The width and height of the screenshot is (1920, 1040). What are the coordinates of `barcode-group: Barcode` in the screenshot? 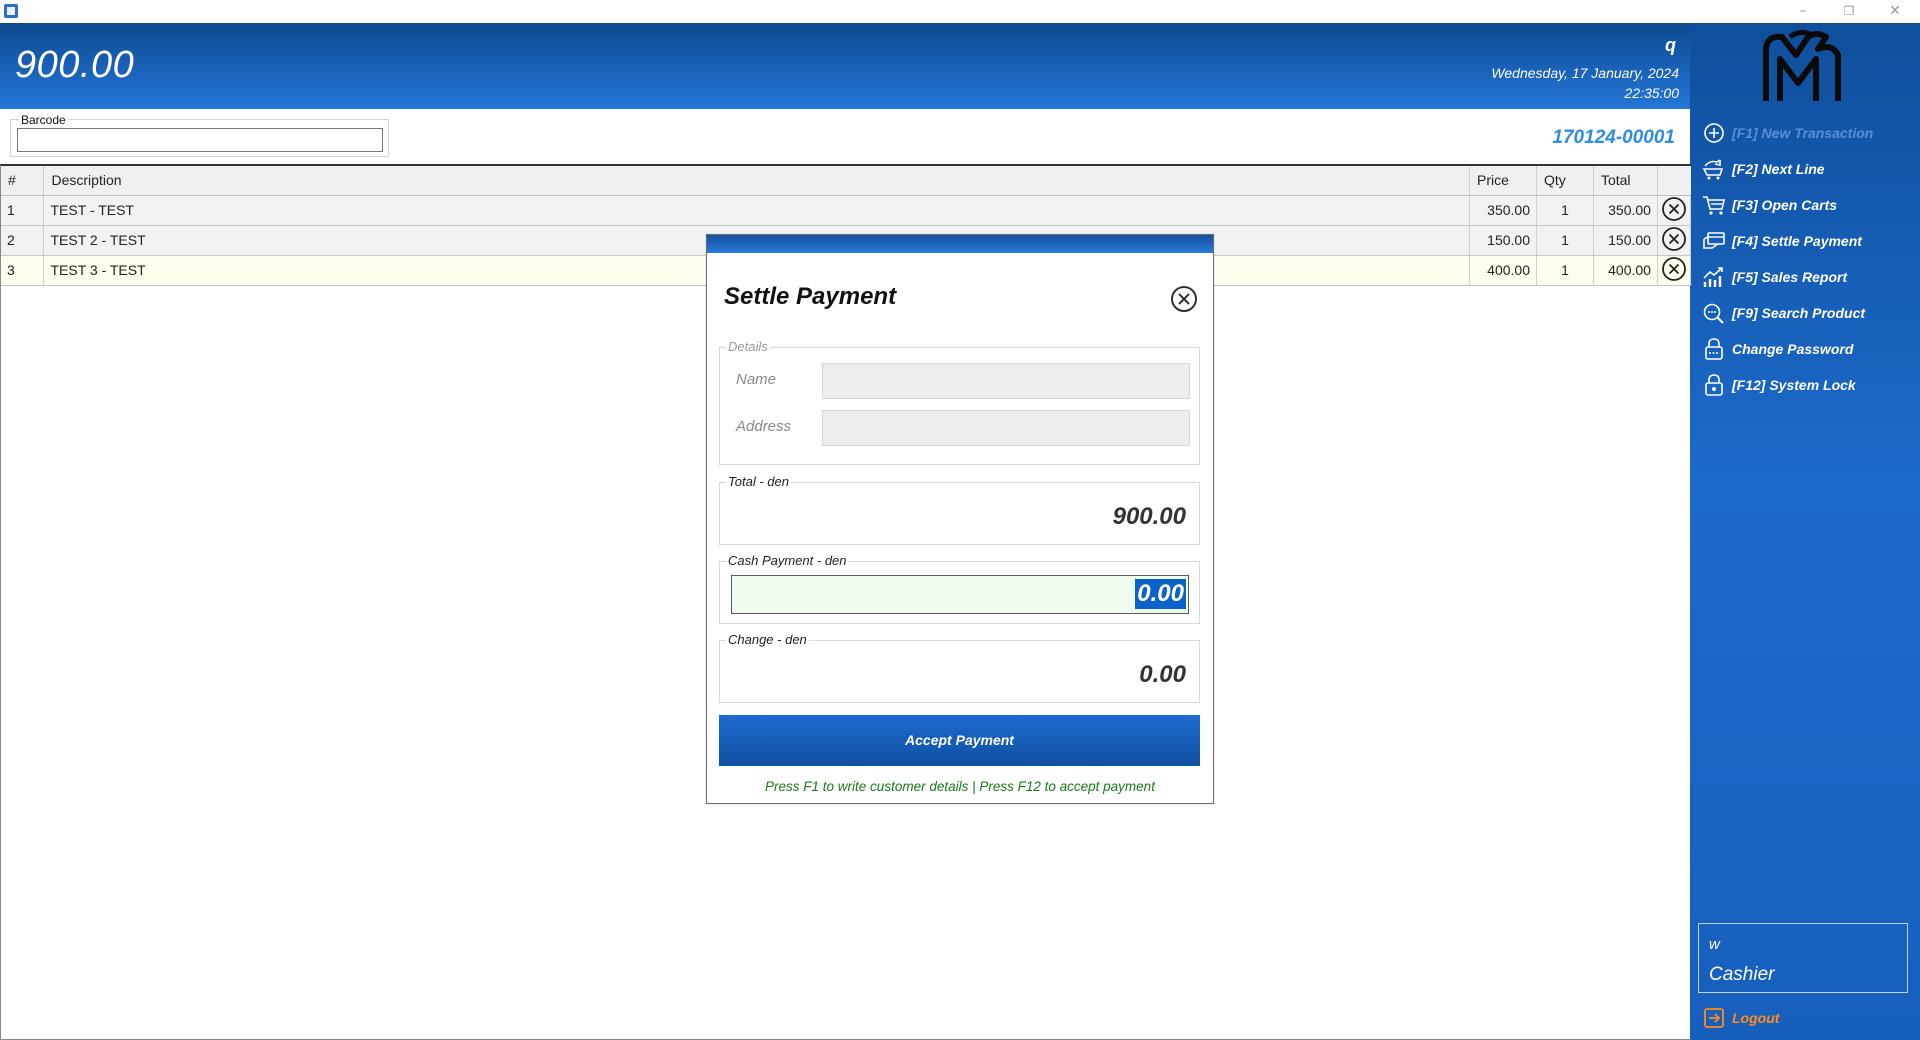 It's located at (199, 135).